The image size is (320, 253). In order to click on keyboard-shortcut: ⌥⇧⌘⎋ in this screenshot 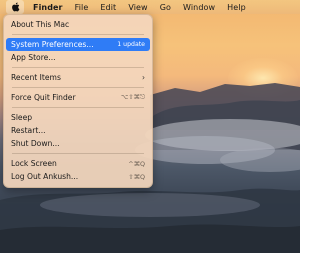, I will do `click(132, 97)`.